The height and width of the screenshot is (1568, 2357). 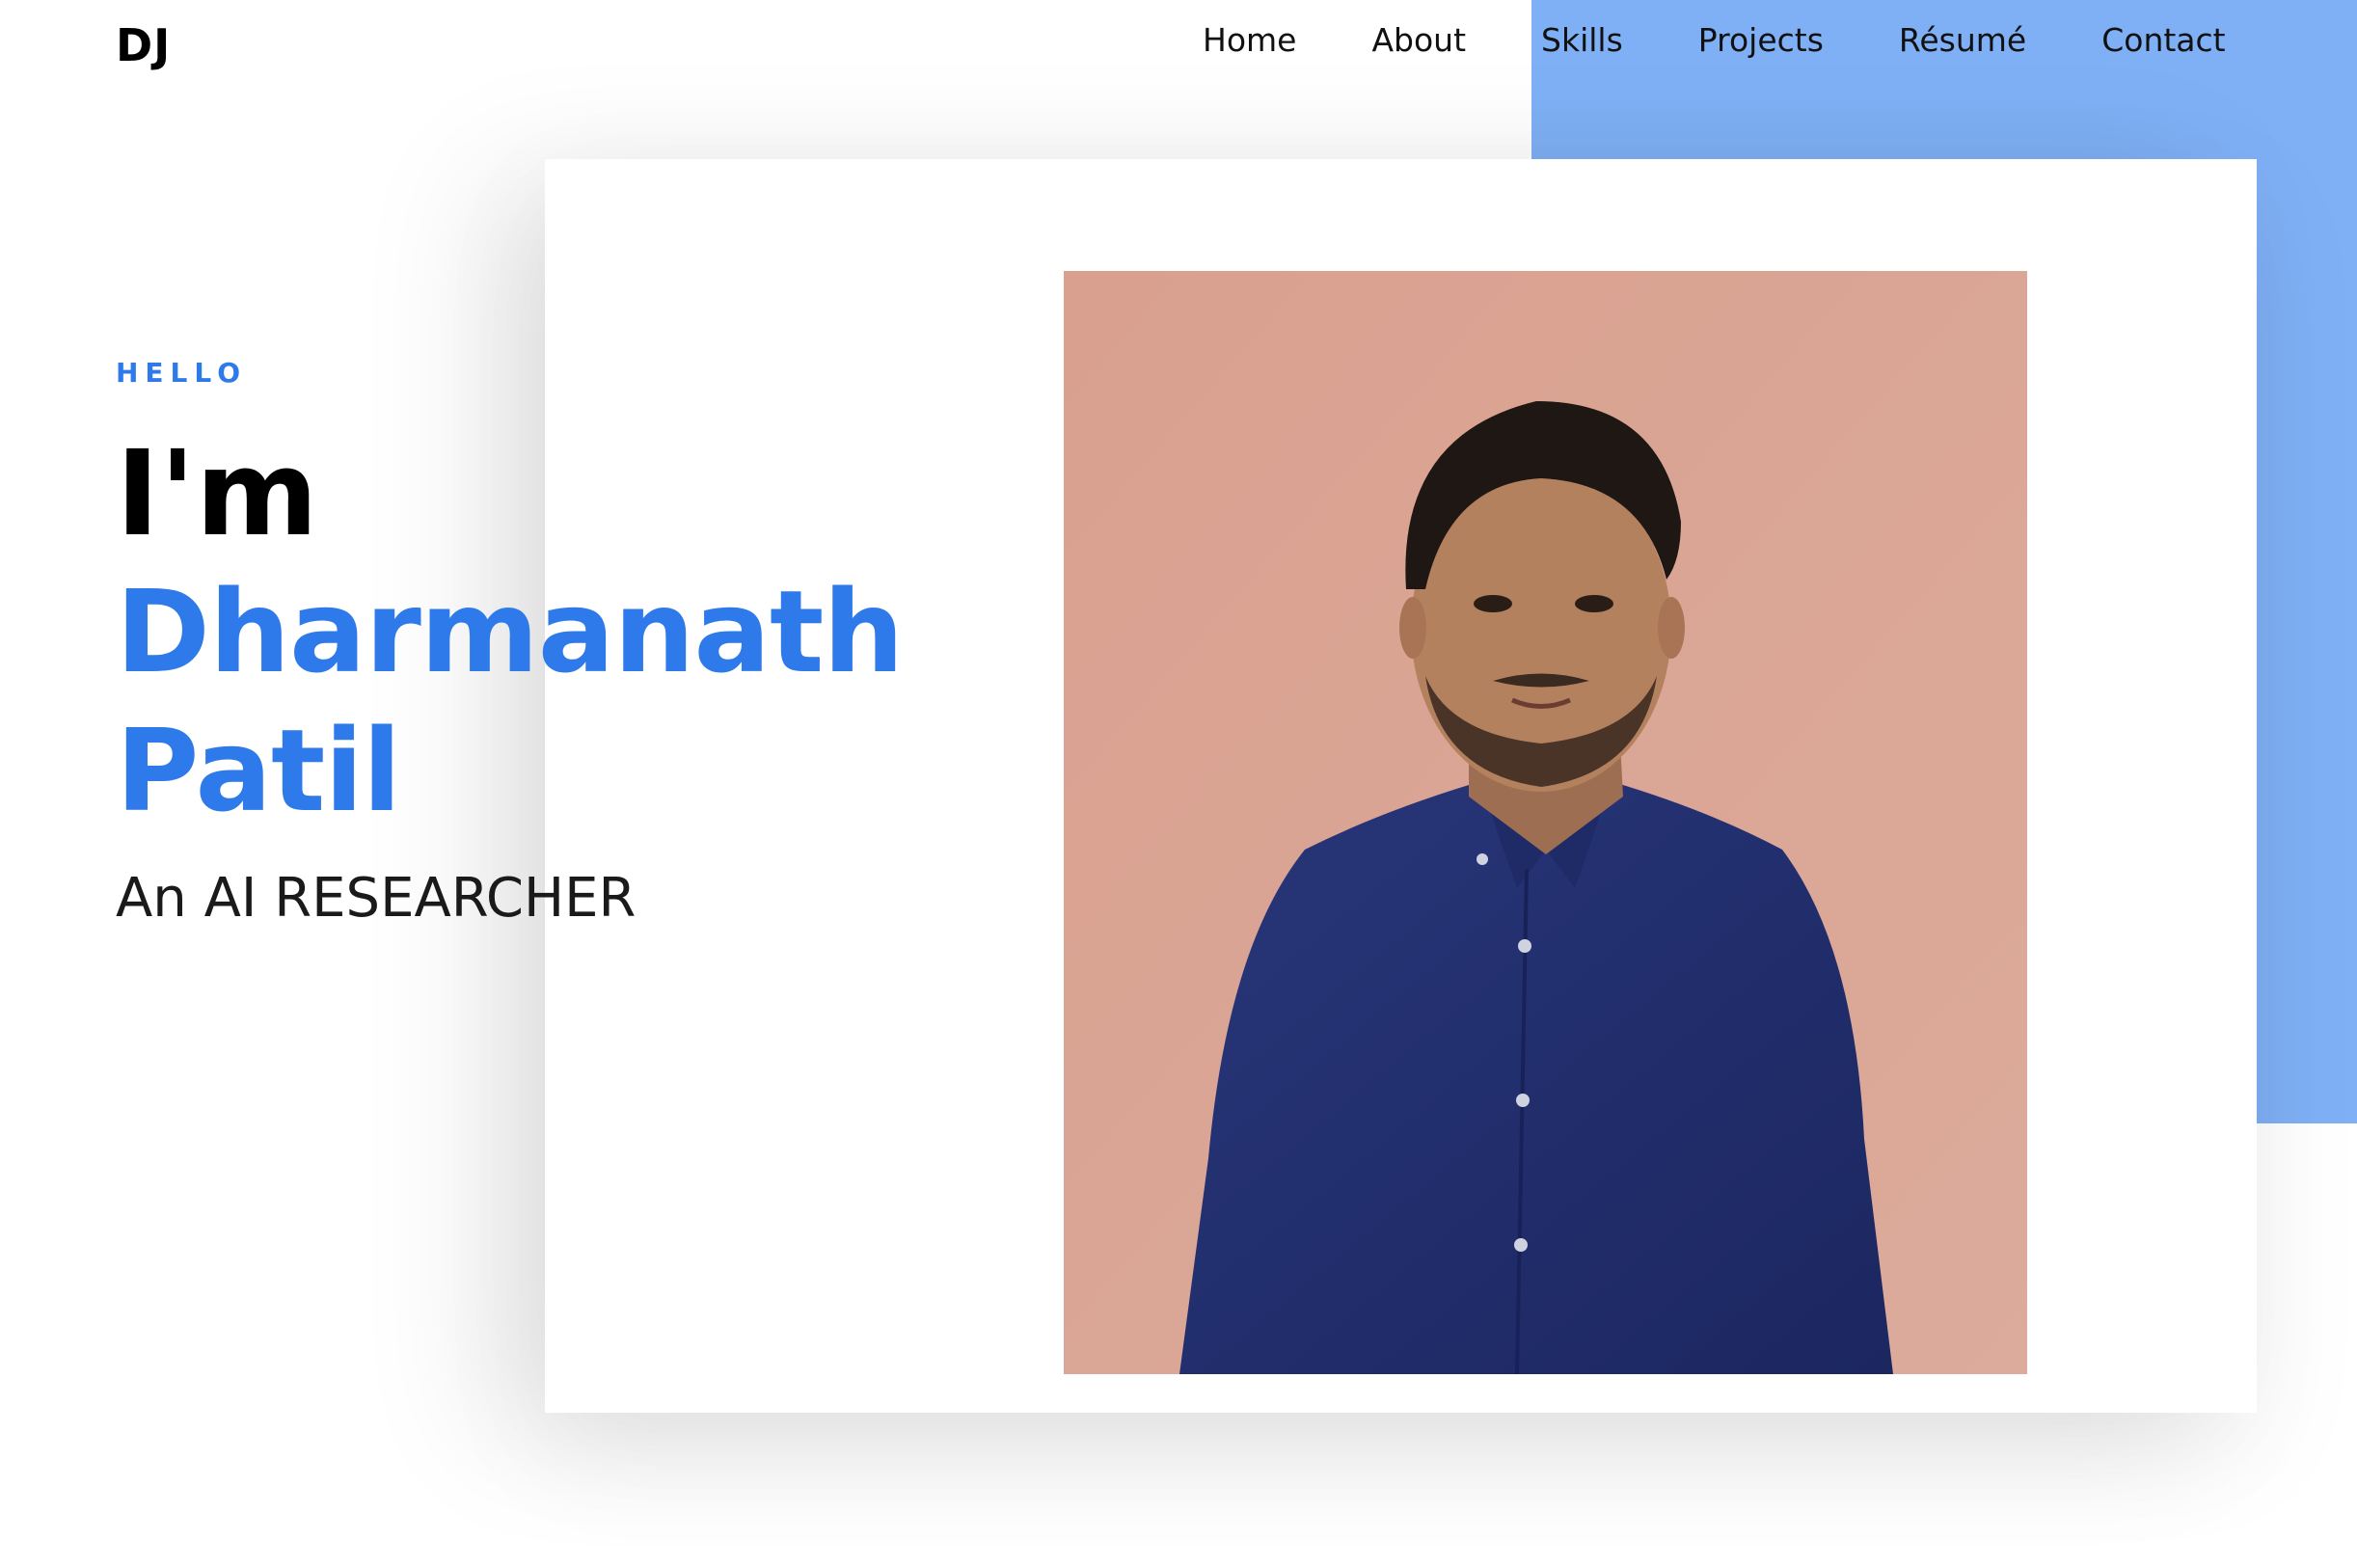 I want to click on greeting-label: HELLO, so click(x=182, y=373).